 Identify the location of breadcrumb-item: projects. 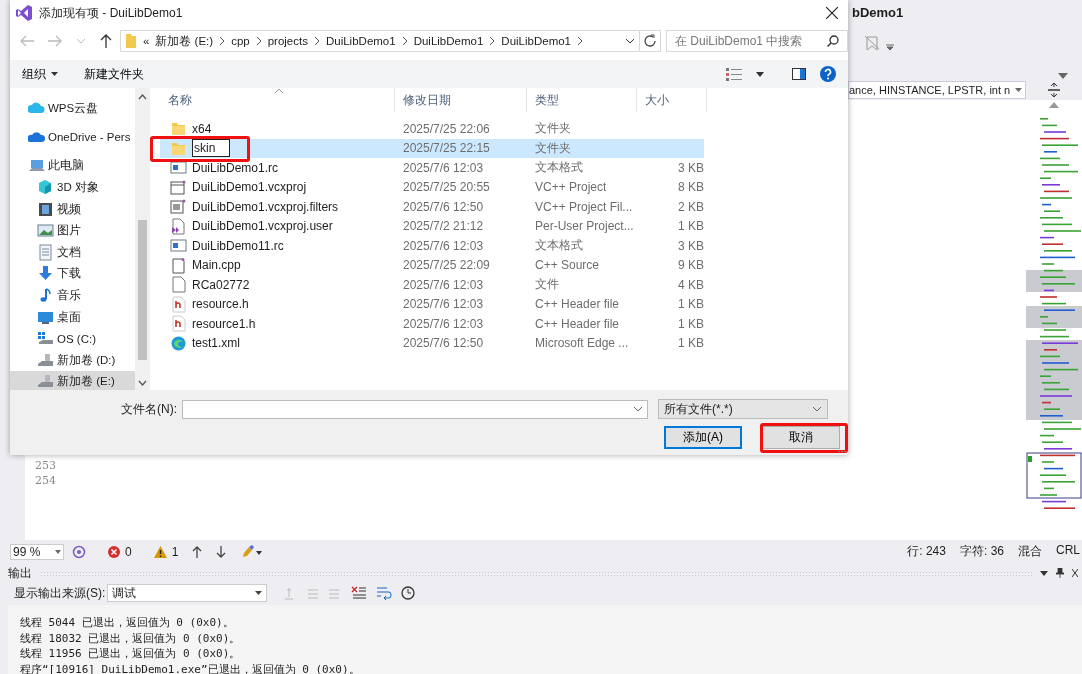
(287, 41).